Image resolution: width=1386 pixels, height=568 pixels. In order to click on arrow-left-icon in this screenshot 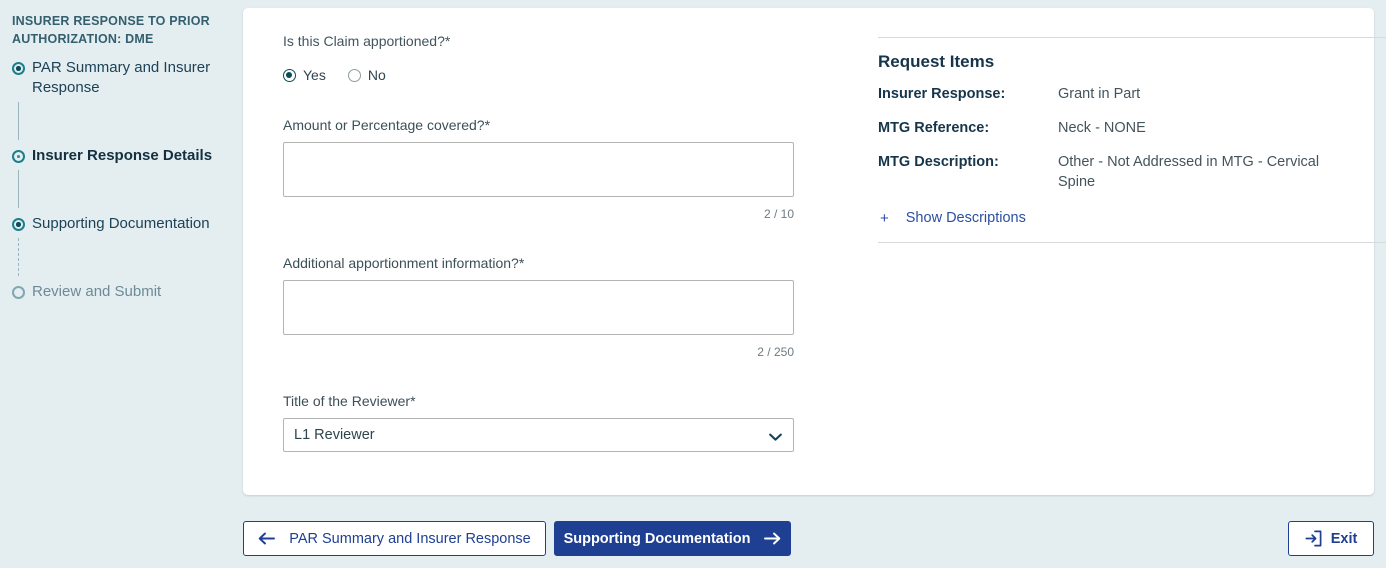, I will do `click(267, 538)`.